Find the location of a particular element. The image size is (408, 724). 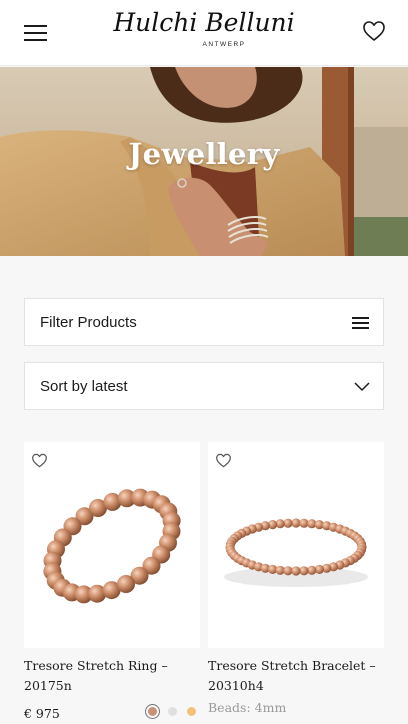

product-title: Tresore Stretch Bracelet – 20310h4 is located at coordinates (296, 676).